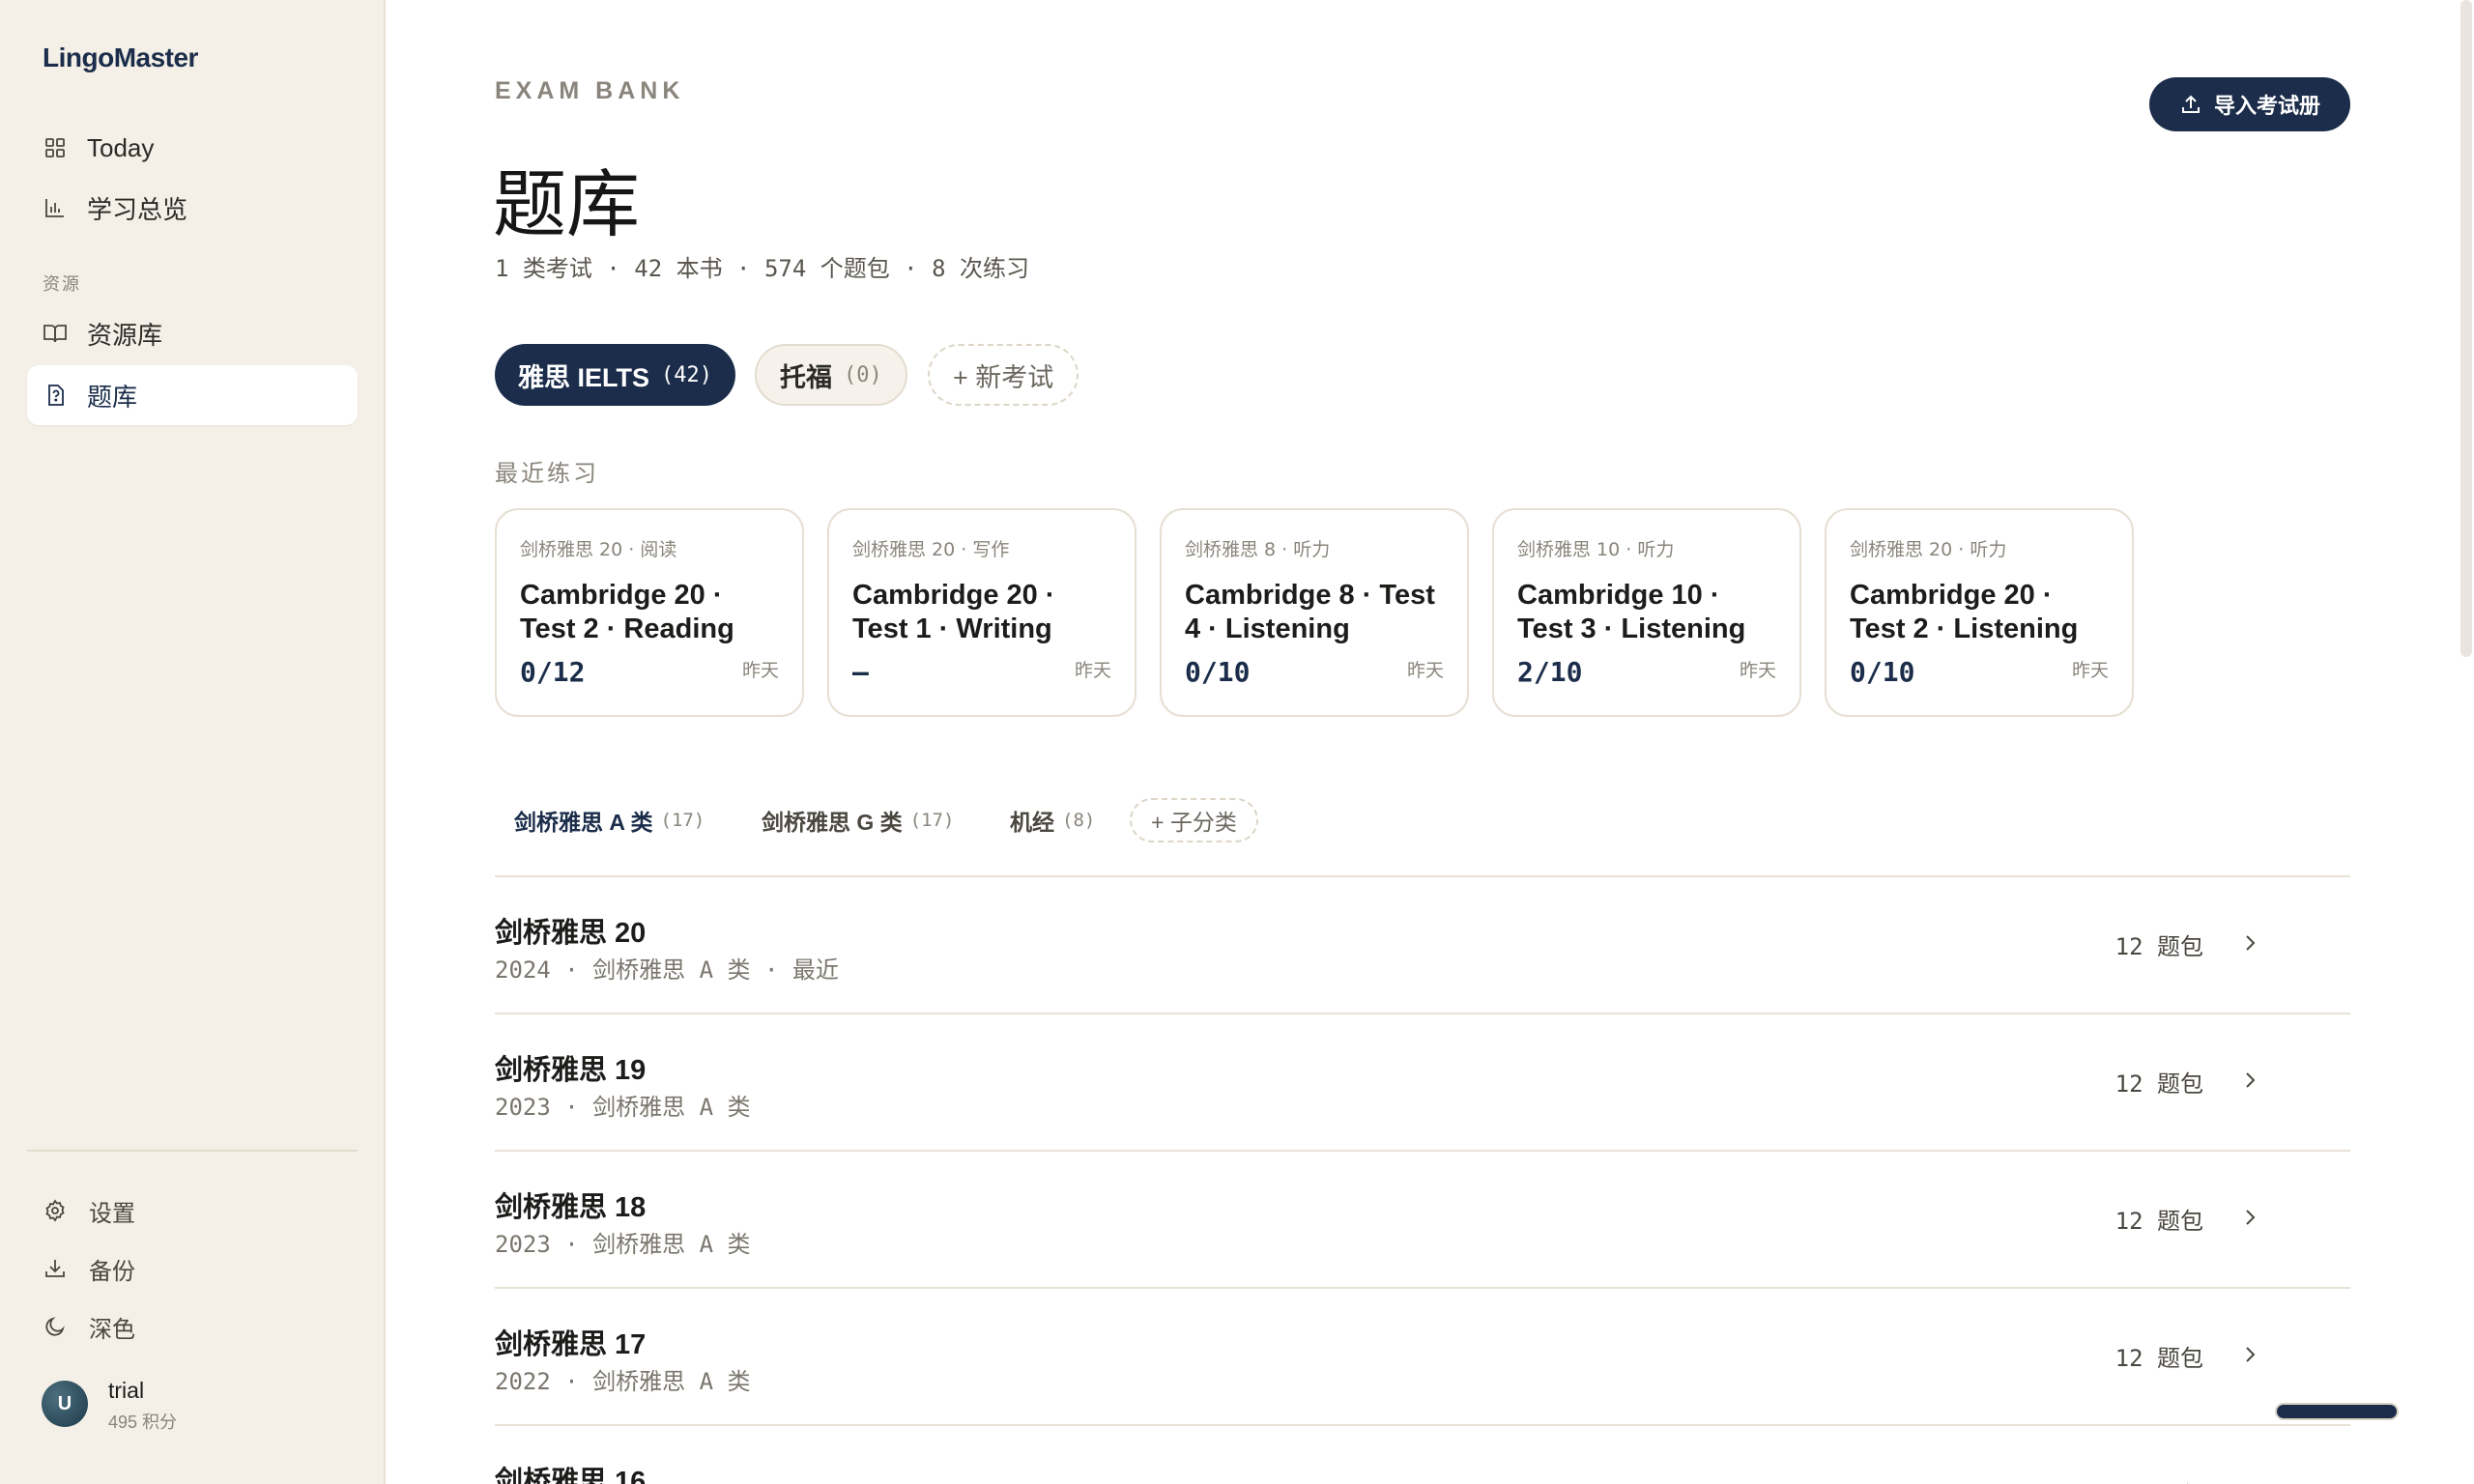 This screenshot has height=1484, width=2474. I want to click on nav-label: 题库, so click(112, 397).